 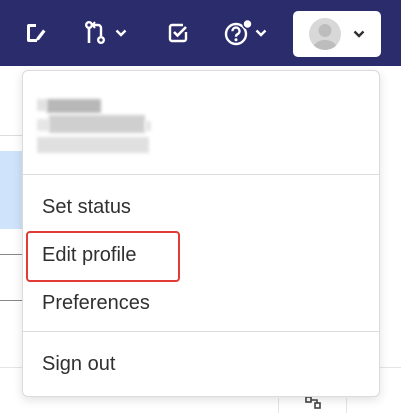 I want to click on avatar, so click(x=325, y=34).